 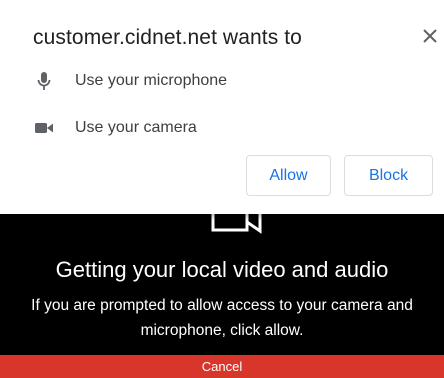 What do you see at coordinates (44, 128) in the screenshot?
I see `camera-icon` at bounding box center [44, 128].